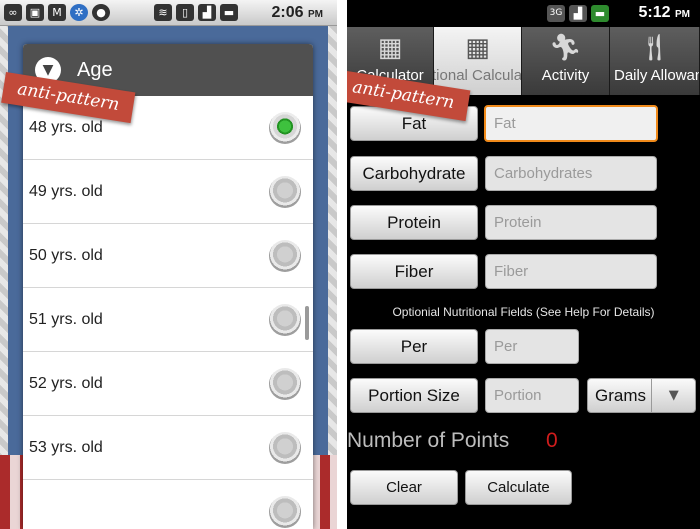 The width and height of the screenshot is (700, 529). Describe the element at coordinates (168, 320) in the screenshot. I see `age-option: 51 yrs. old` at that location.